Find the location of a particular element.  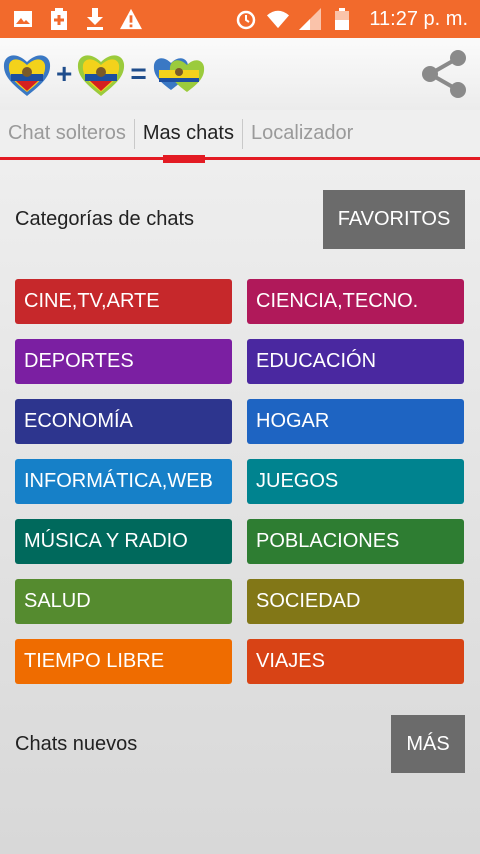

category-button: HOGAR is located at coordinates (355, 421).